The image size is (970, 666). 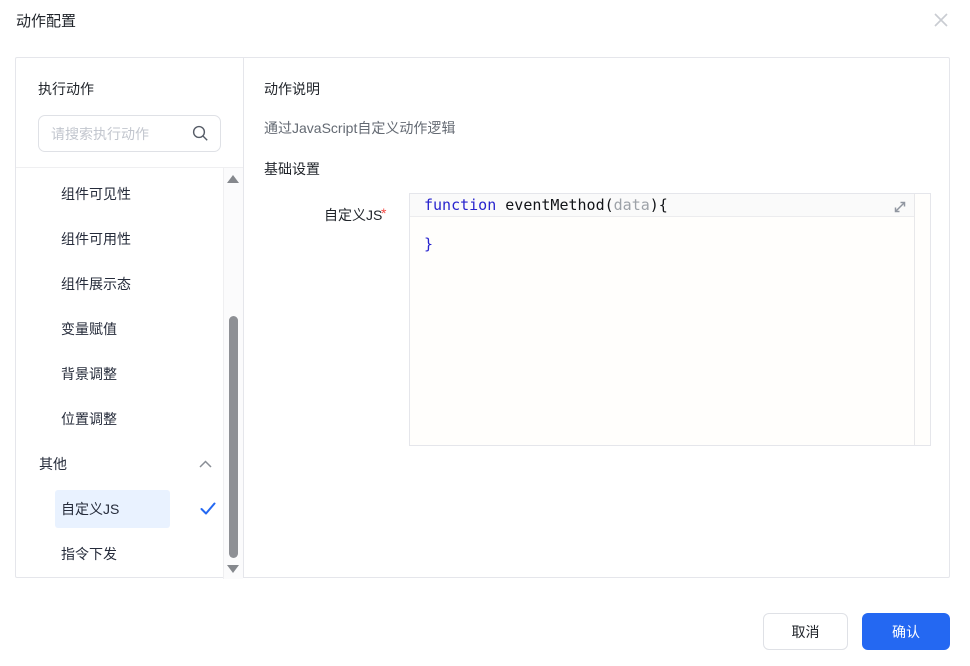 What do you see at coordinates (120, 328) in the screenshot?
I see `action-item-variable-assignment: 变量赋值` at bounding box center [120, 328].